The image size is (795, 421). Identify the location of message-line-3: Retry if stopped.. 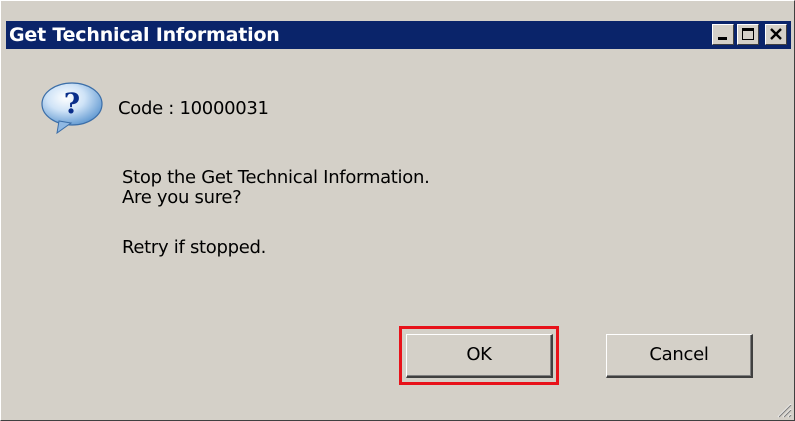
(194, 247).